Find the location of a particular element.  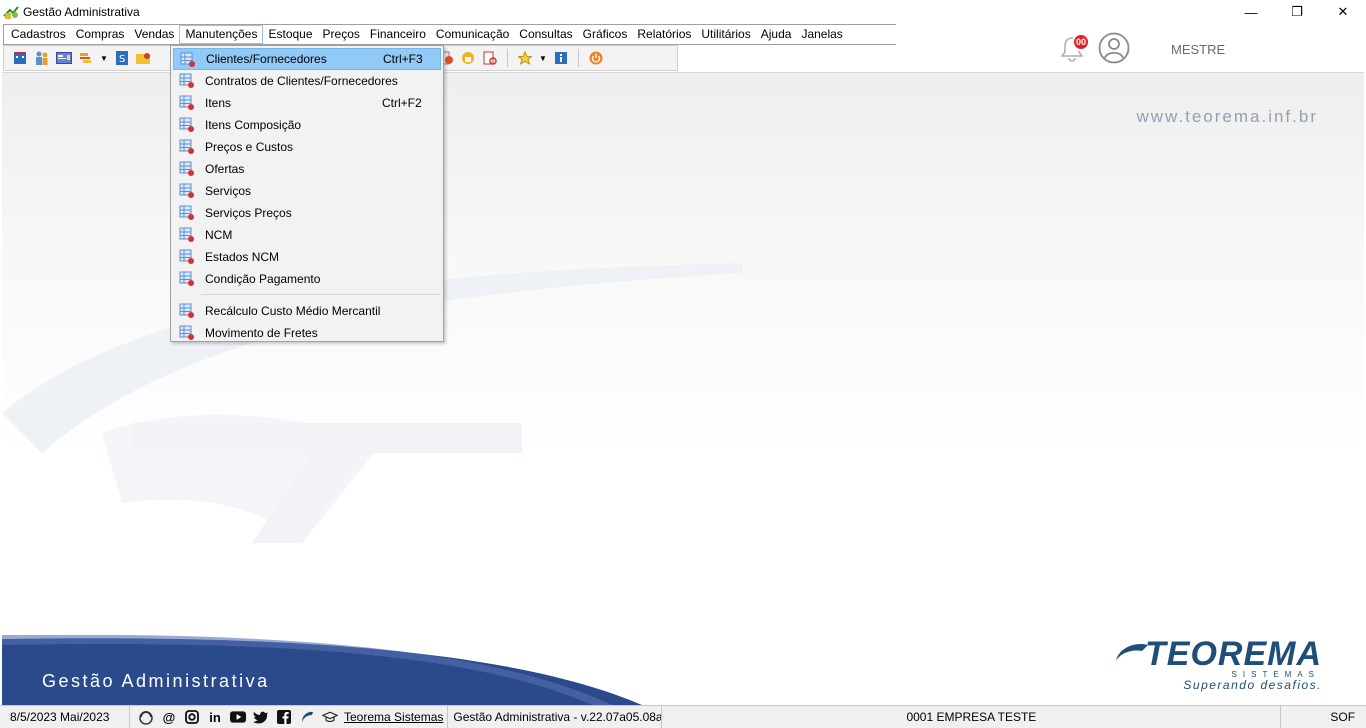

support-icon is located at coordinates (146, 717).